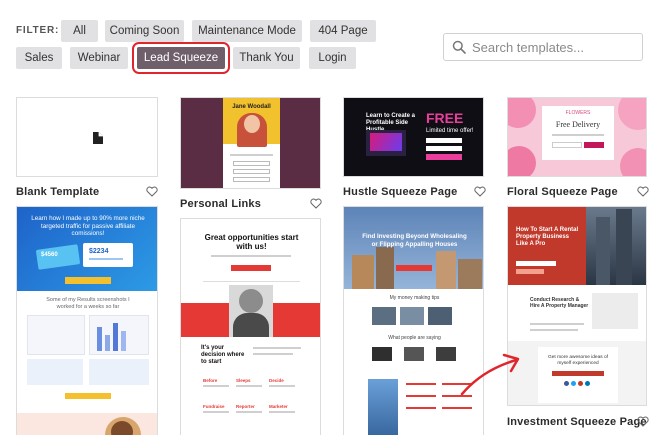 This screenshot has width=662, height=435. Describe the element at coordinates (577, 137) in the screenshot. I see `template-card-floral-squeeze: FLOWERS Free Delivery` at that location.